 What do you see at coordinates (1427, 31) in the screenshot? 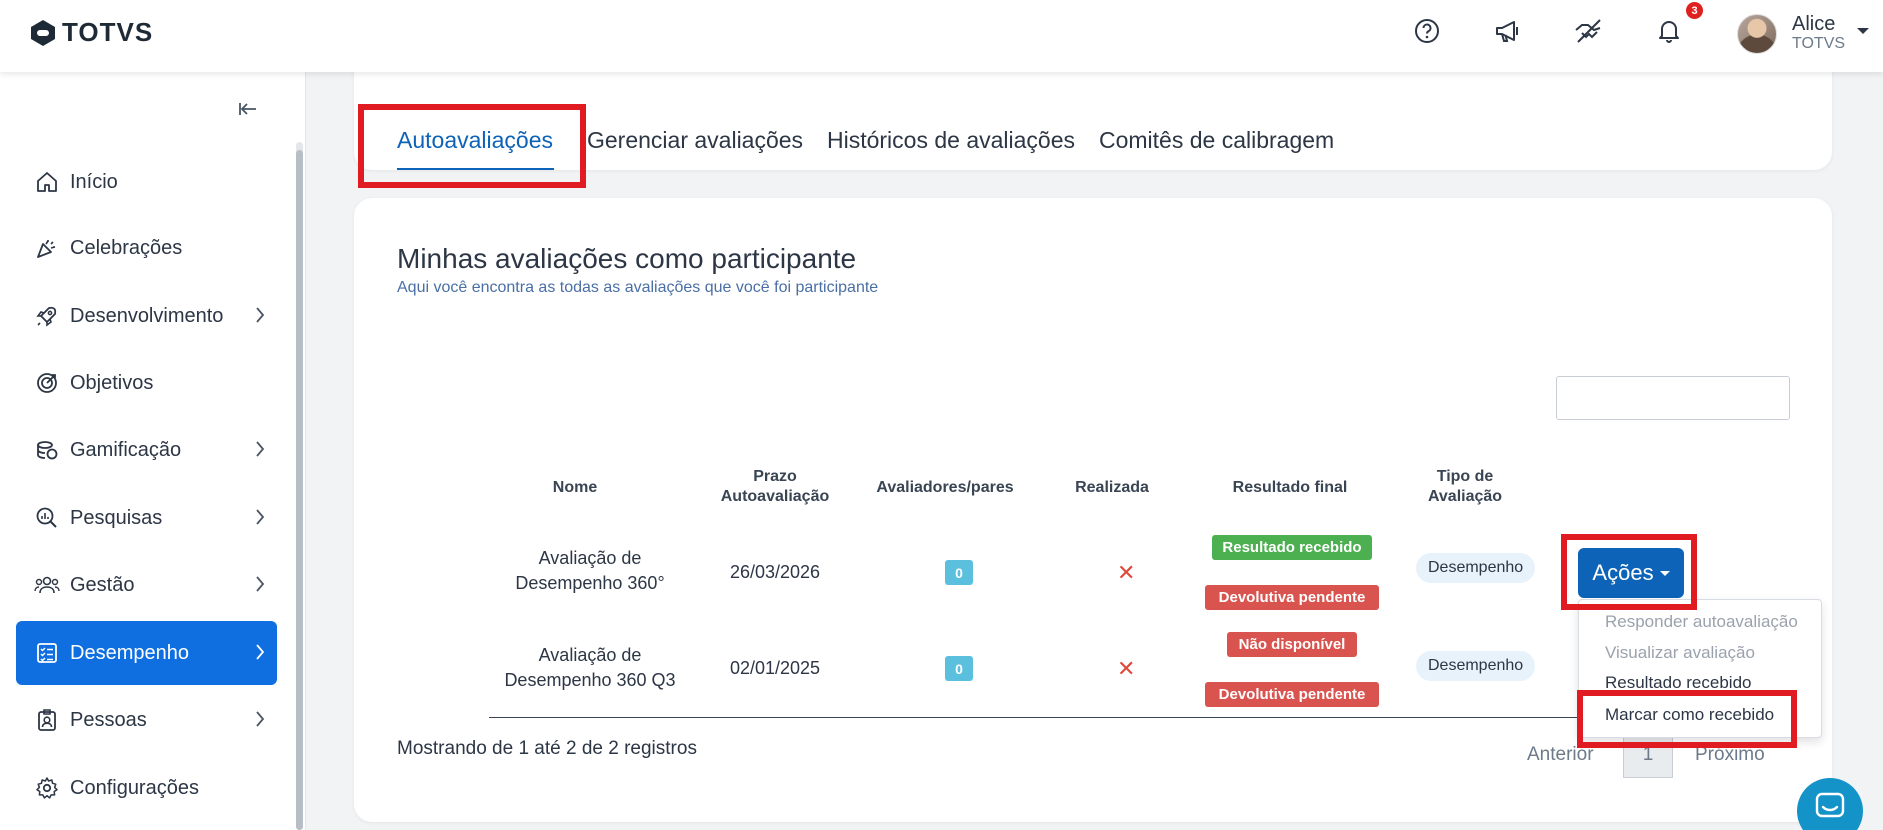
I see `help-icon` at bounding box center [1427, 31].